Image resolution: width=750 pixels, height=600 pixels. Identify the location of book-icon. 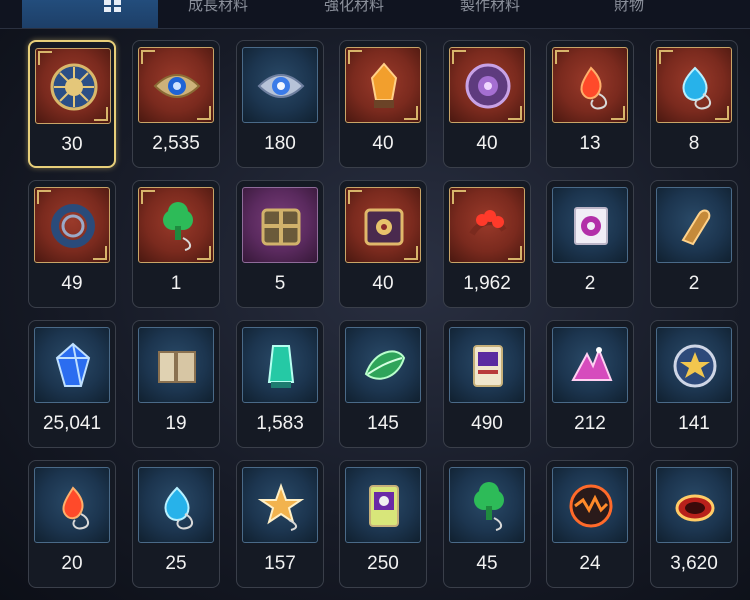
(177, 367).